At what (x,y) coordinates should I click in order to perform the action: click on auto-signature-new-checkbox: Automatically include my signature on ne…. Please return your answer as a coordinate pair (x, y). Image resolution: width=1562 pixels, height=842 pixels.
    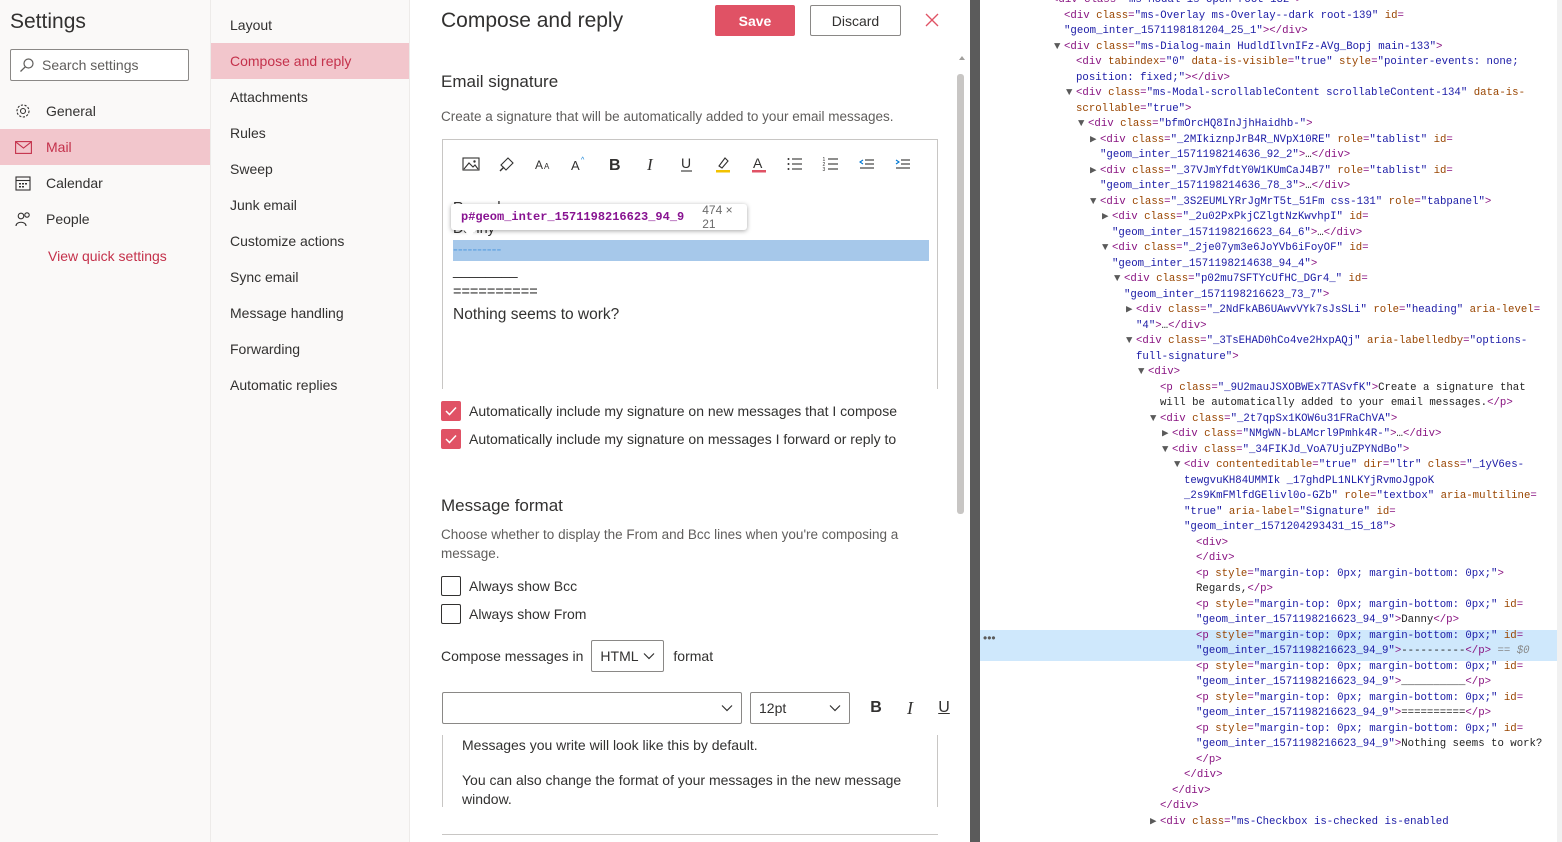
    Looking at the image, I should click on (669, 411).